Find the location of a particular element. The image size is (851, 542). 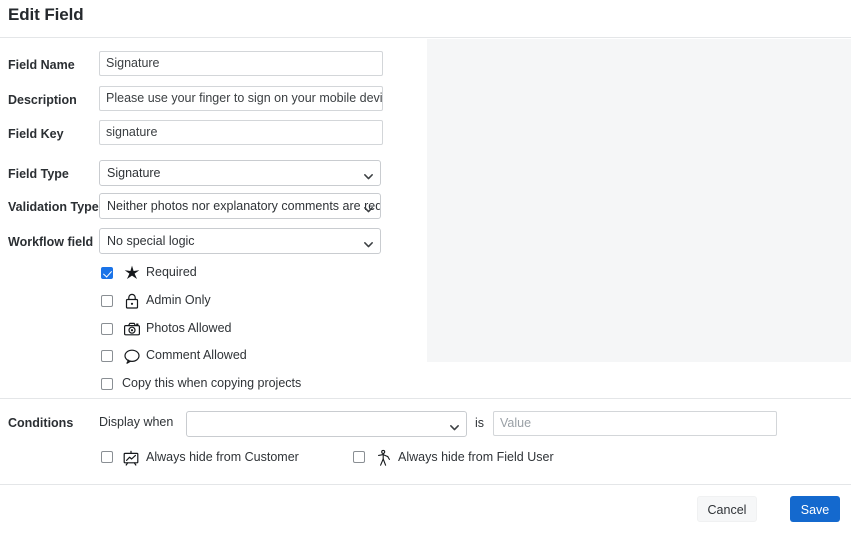

workflow-field-value: No special logic is located at coordinates (151, 241).